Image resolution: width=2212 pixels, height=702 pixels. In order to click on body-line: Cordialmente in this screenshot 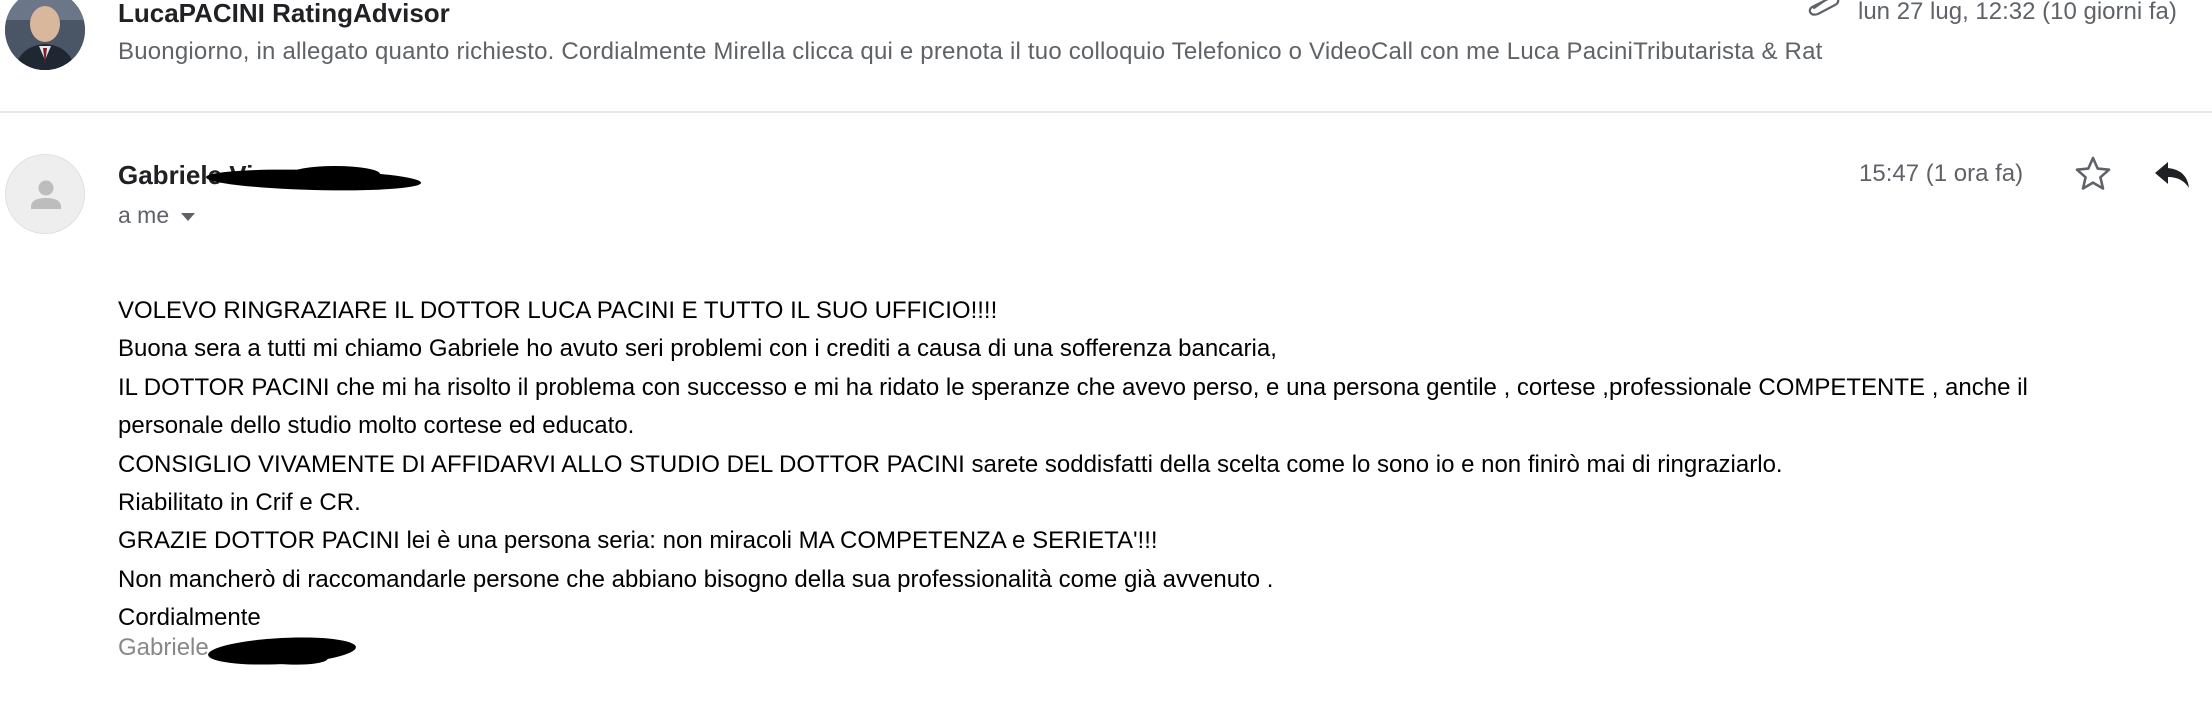, I will do `click(189, 618)`.